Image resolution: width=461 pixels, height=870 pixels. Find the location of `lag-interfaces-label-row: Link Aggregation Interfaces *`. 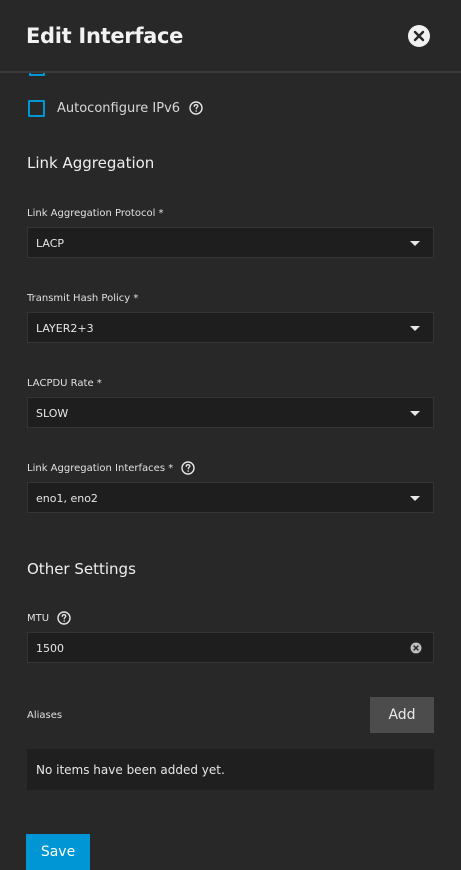

lag-interfaces-label-row: Link Aggregation Interfaces * is located at coordinates (111, 468).